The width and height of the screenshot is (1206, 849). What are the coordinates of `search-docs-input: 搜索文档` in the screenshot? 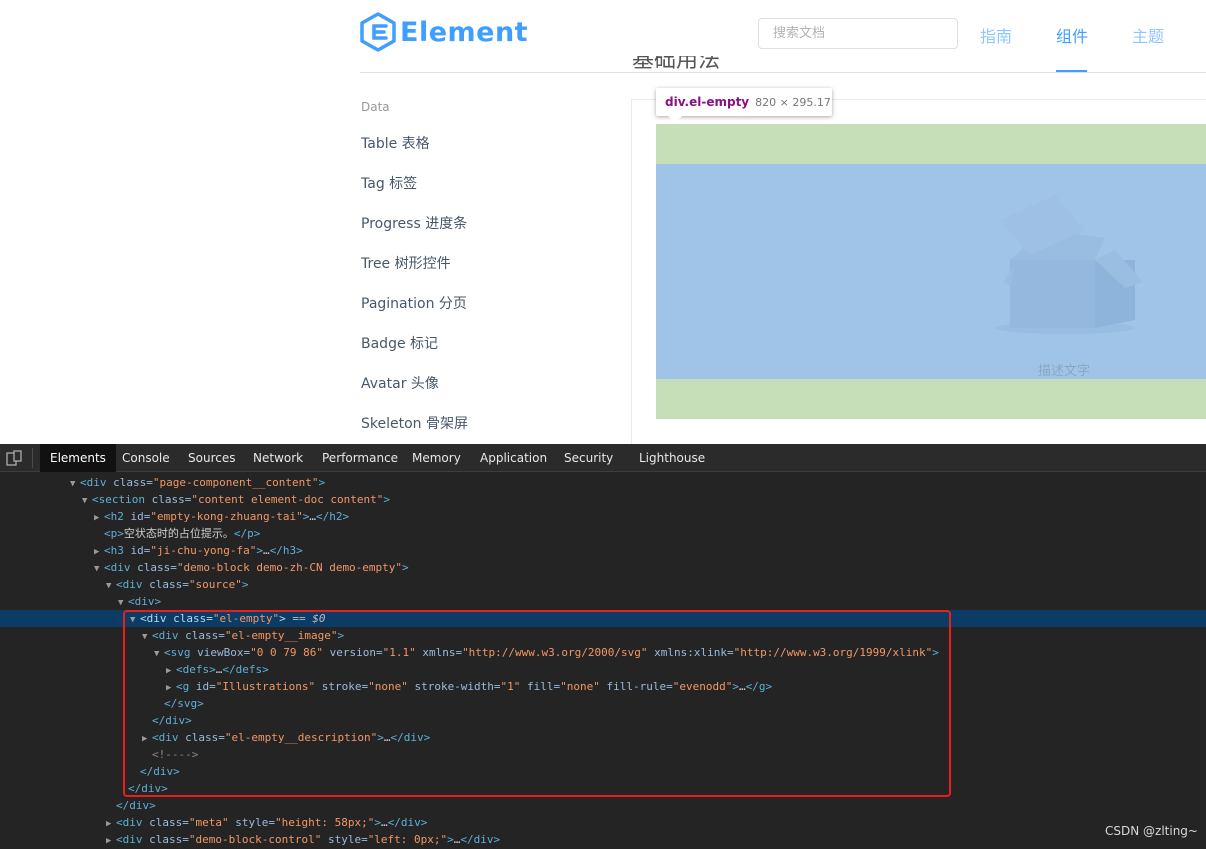 It's located at (858, 33).